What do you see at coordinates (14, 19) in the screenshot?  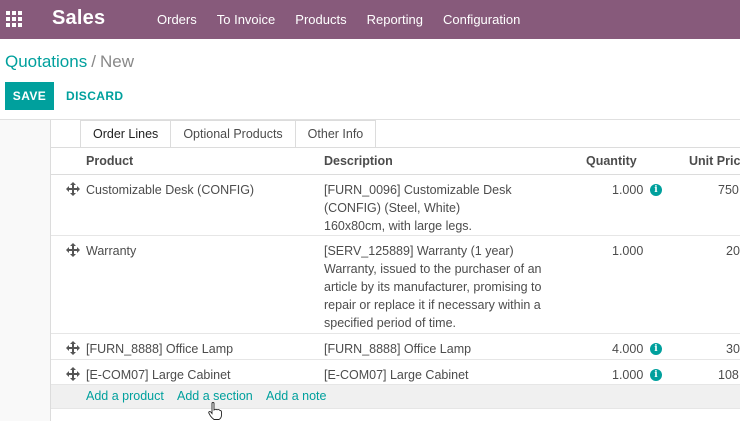 I see `apps-grid-icon` at bounding box center [14, 19].